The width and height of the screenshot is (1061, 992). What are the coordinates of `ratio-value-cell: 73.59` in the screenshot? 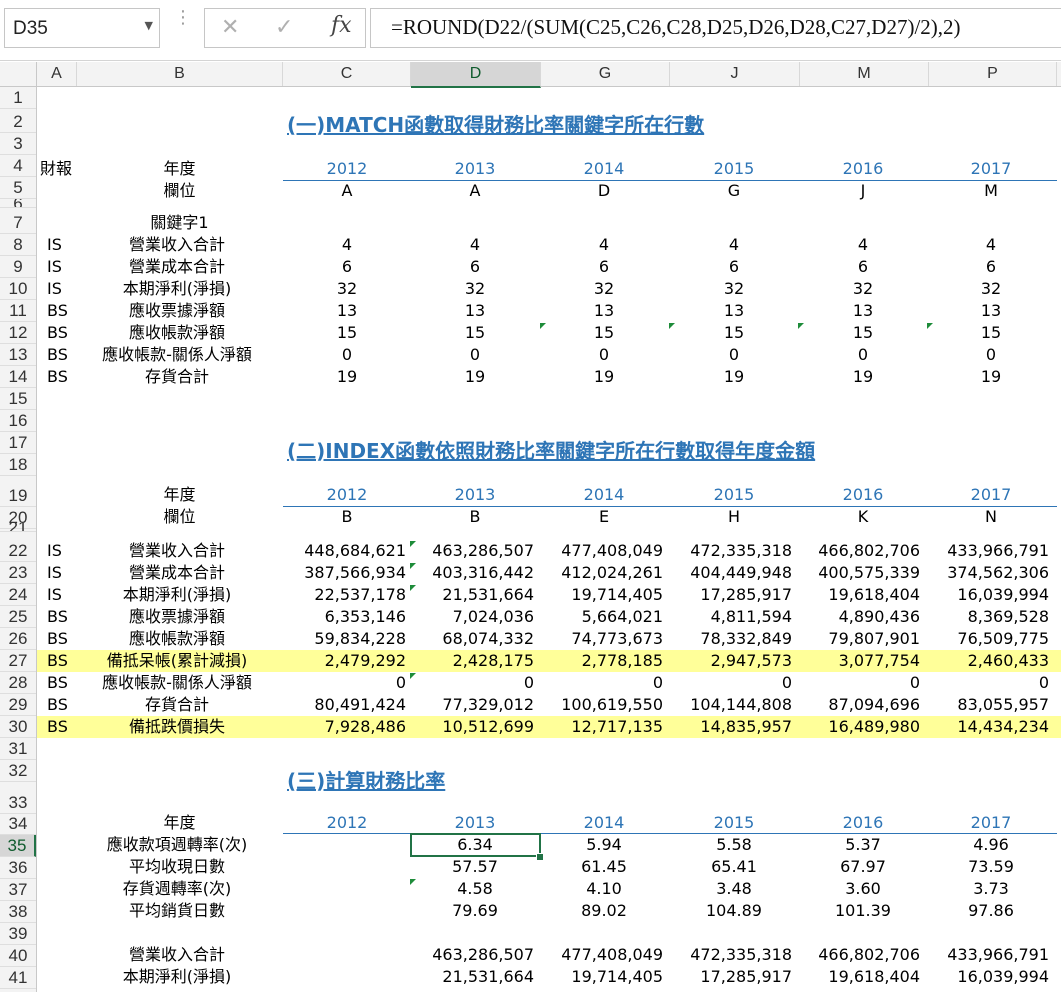 It's located at (991, 867).